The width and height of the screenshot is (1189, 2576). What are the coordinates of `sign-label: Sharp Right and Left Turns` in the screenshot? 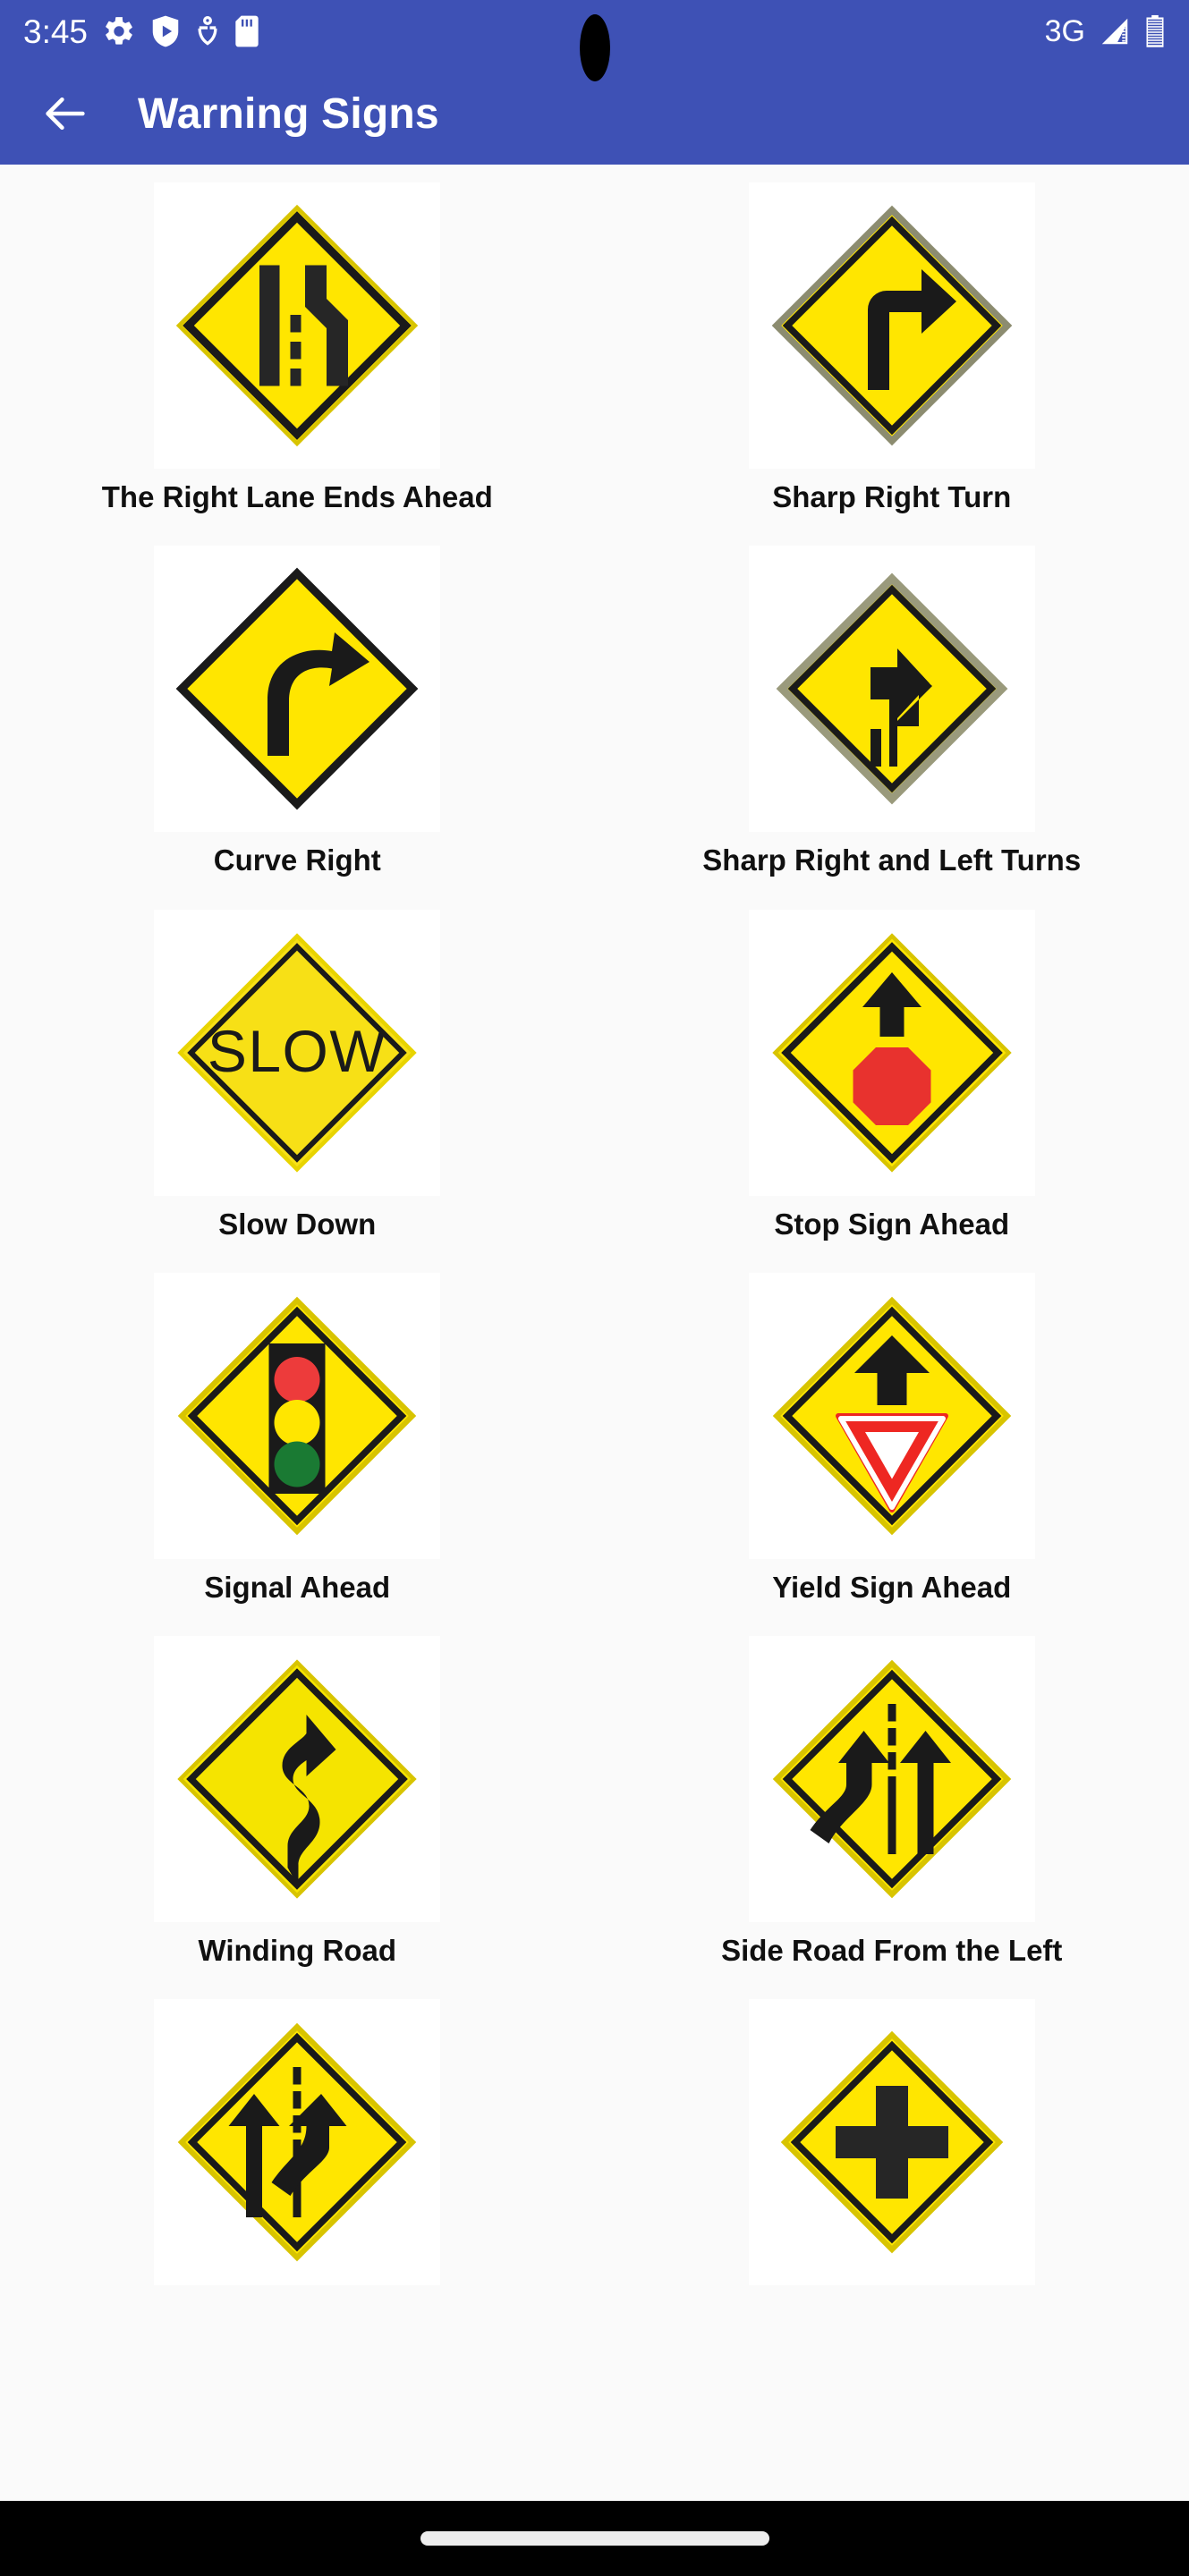 It's located at (892, 860).